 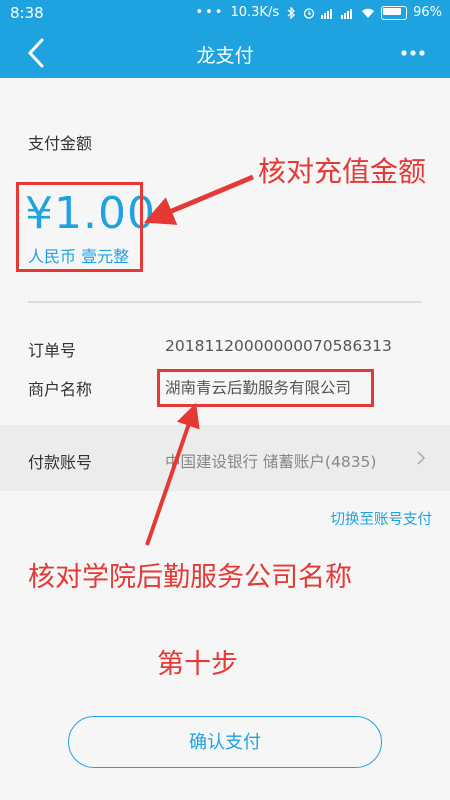 What do you see at coordinates (421, 458) in the screenshot?
I see `chevron-right-icon` at bounding box center [421, 458].